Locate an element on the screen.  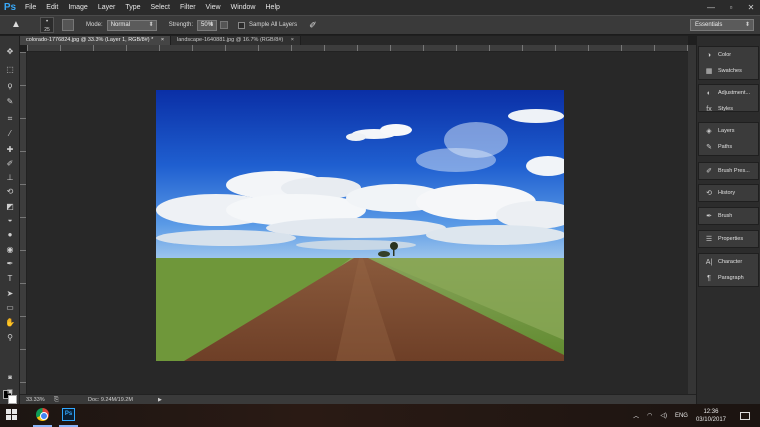
layers-icon: ◈ is located at coordinates (709, 131).